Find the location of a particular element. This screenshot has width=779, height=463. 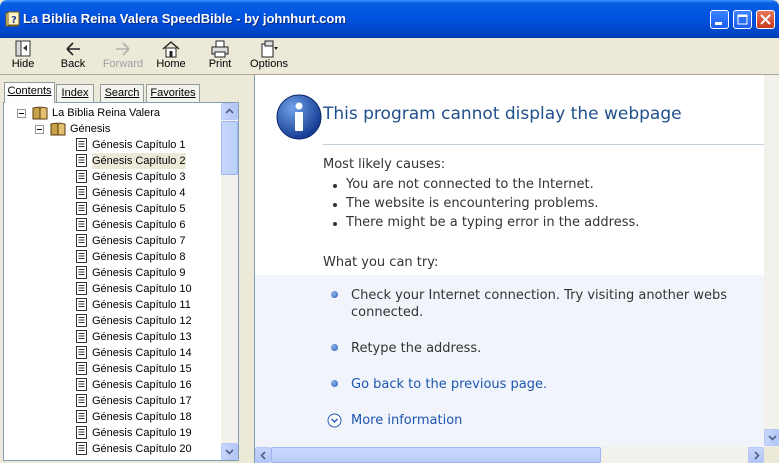

tab-index-label: Index is located at coordinates (75, 93).